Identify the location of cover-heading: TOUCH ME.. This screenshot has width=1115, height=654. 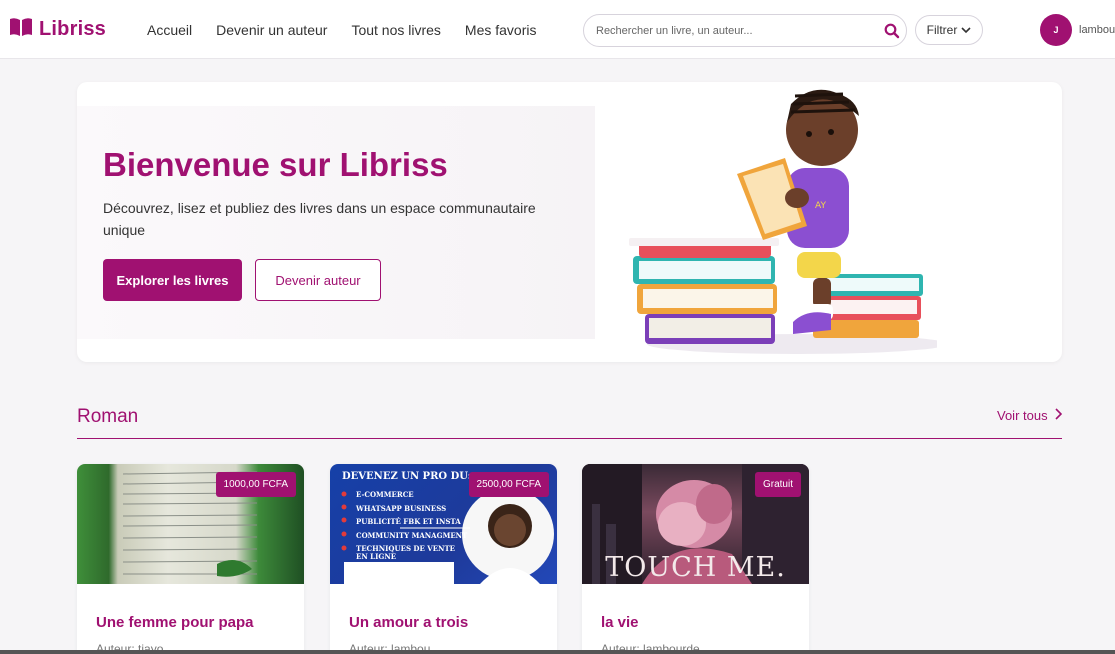
(695, 567).